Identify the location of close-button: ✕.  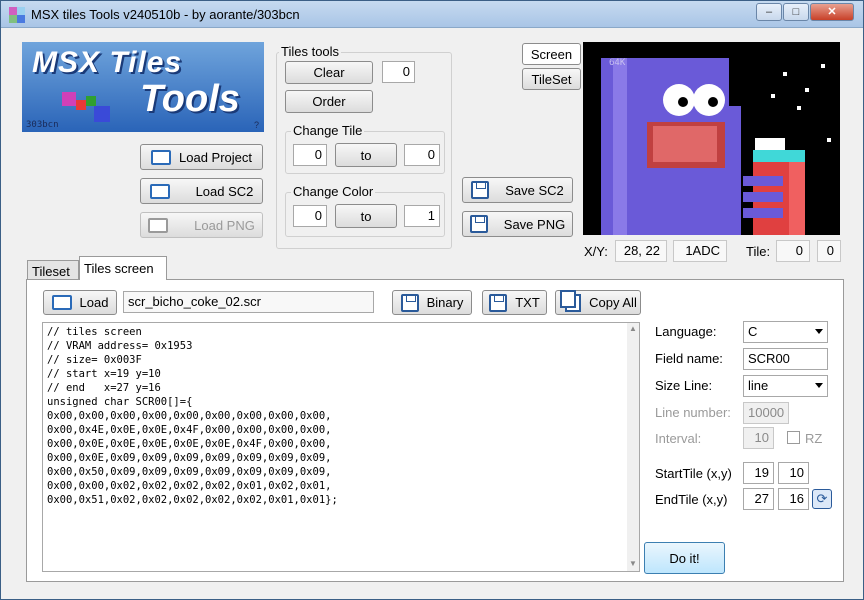
(832, 12).